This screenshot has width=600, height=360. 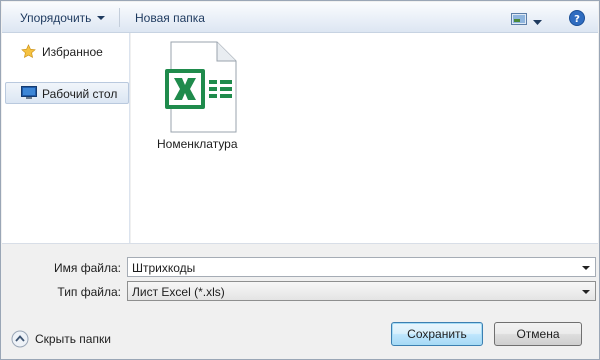 I want to click on nav-item-desktop: Рабочий стол, so click(x=67, y=93).